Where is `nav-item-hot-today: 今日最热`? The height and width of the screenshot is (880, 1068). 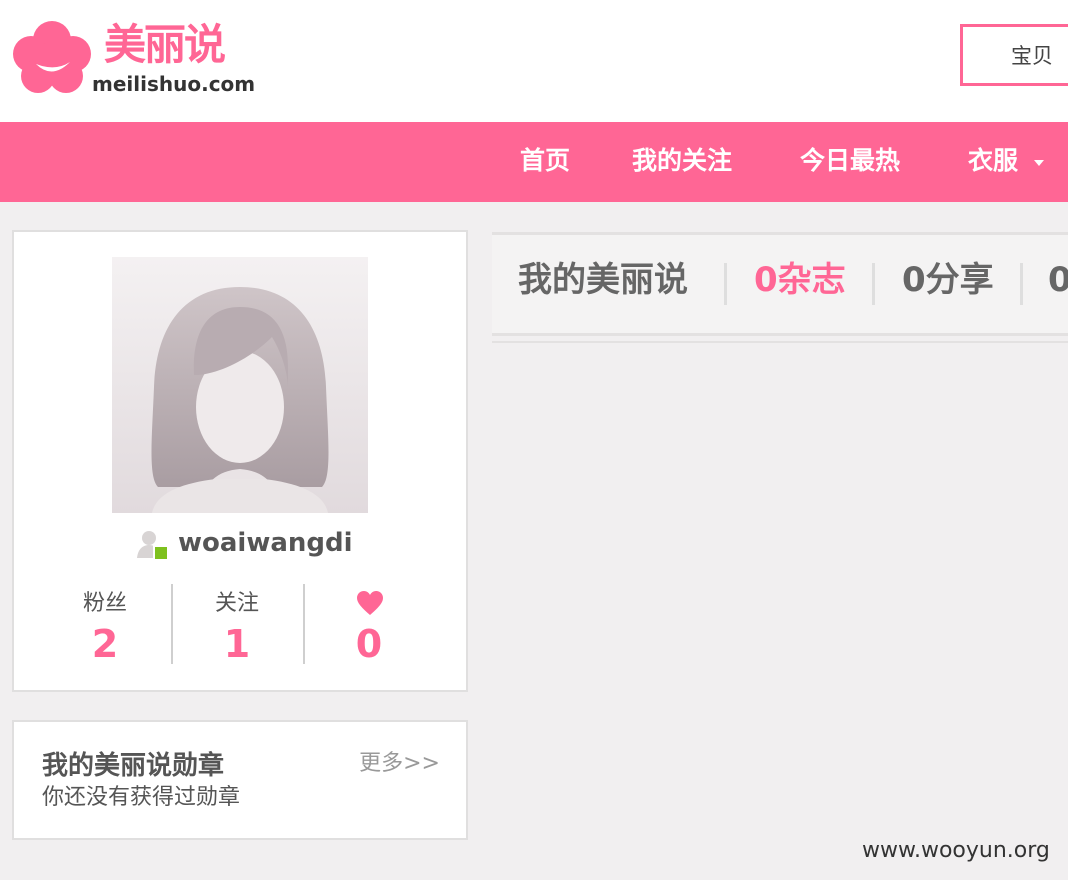 nav-item-hot-today: 今日最热 is located at coordinates (850, 161).